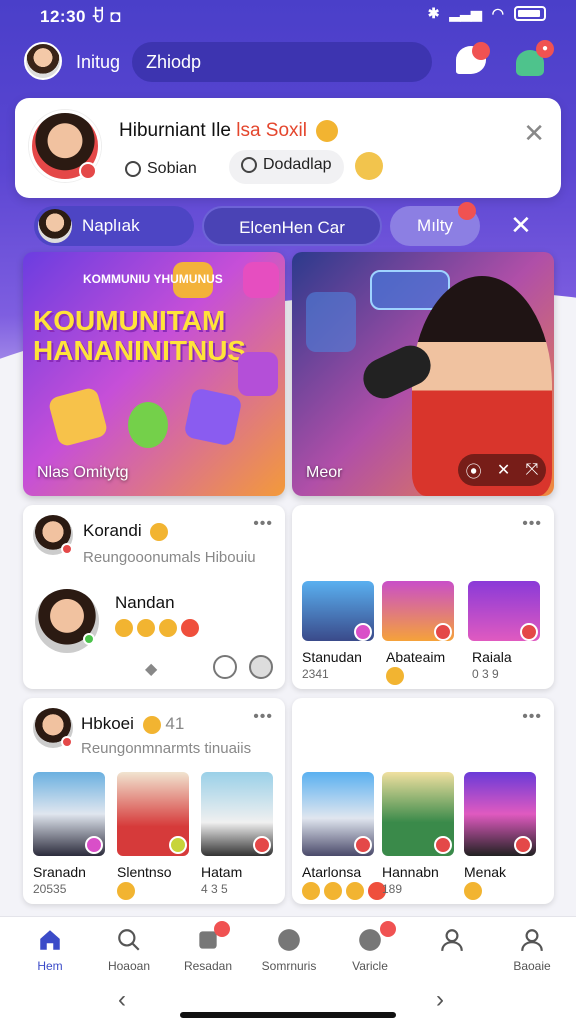 The width and height of the screenshot is (576, 1024). Describe the element at coordinates (208, 950) in the screenshot. I see `nav-messages: Resadan` at that location.